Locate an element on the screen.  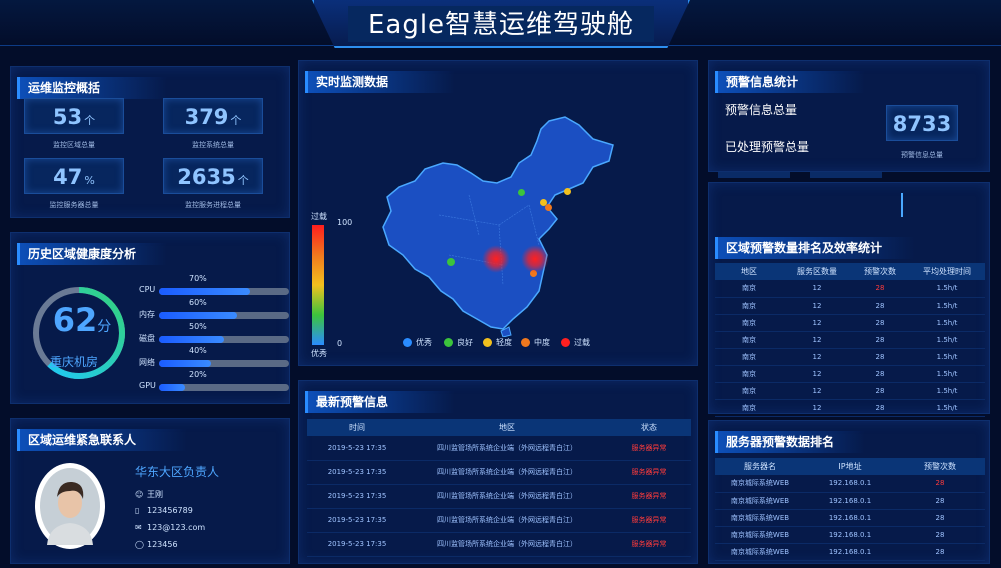
gauge-unit: 分 is located at coordinates (104, 327).